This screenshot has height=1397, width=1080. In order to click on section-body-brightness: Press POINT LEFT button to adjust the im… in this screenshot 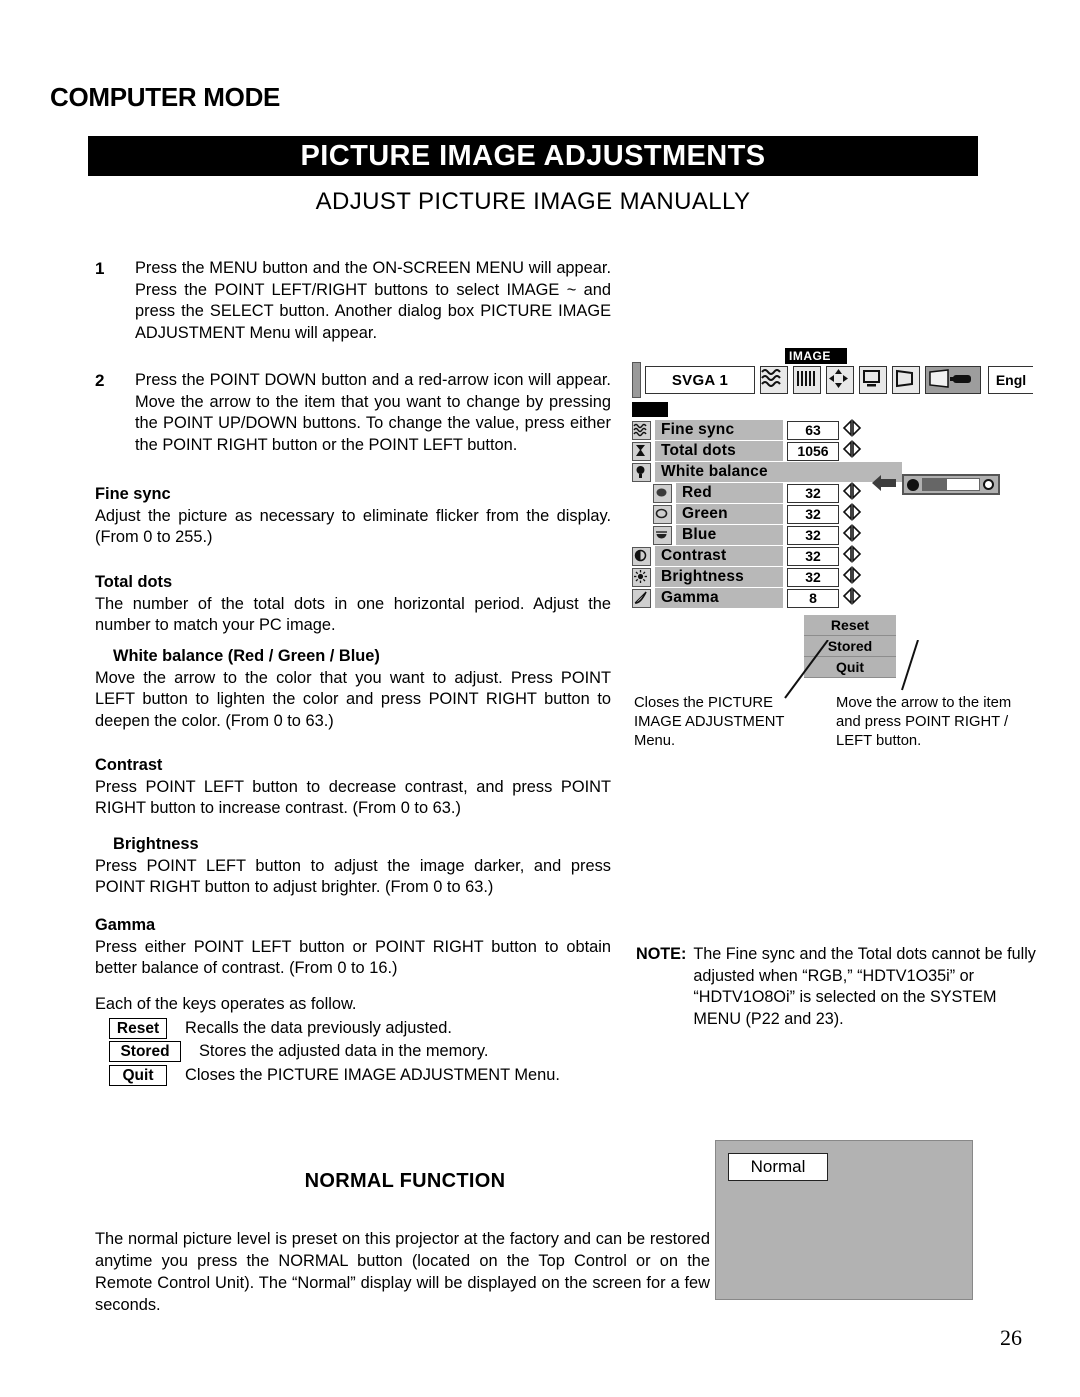, I will do `click(353, 876)`.